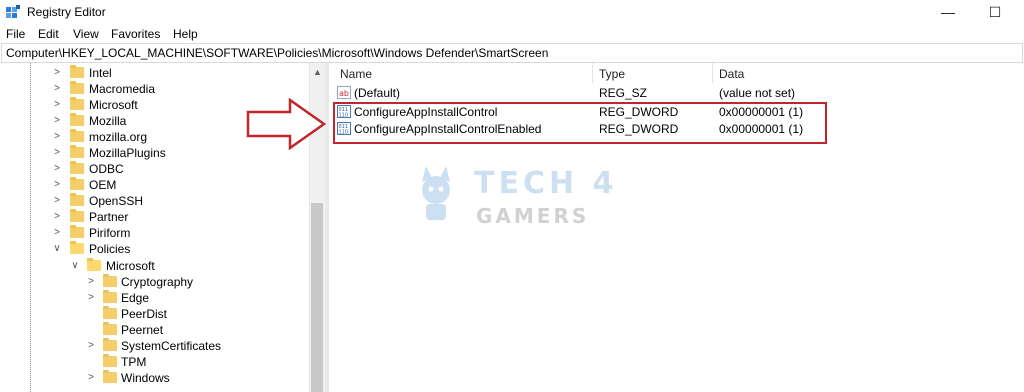 This screenshot has width=1024, height=392. Describe the element at coordinates (286, 124) in the screenshot. I see `pointer-arrow-icon` at that location.